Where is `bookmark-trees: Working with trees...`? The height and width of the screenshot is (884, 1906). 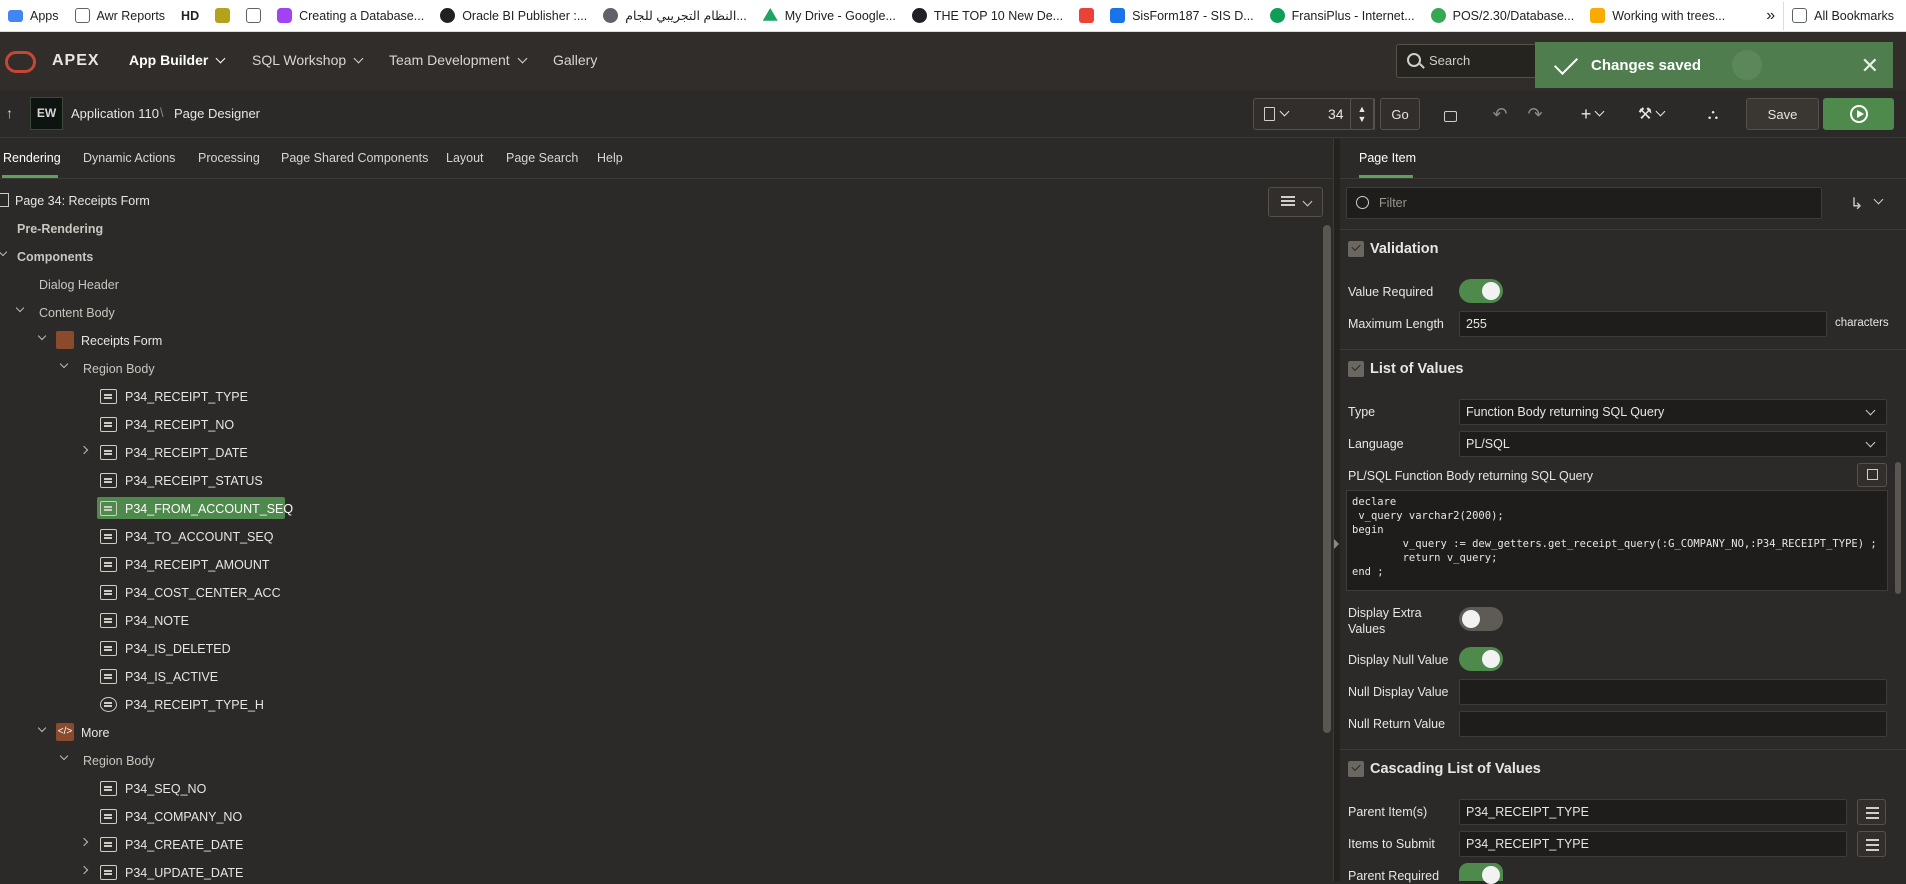
bookmark-trees: Working with trees... is located at coordinates (1657, 16).